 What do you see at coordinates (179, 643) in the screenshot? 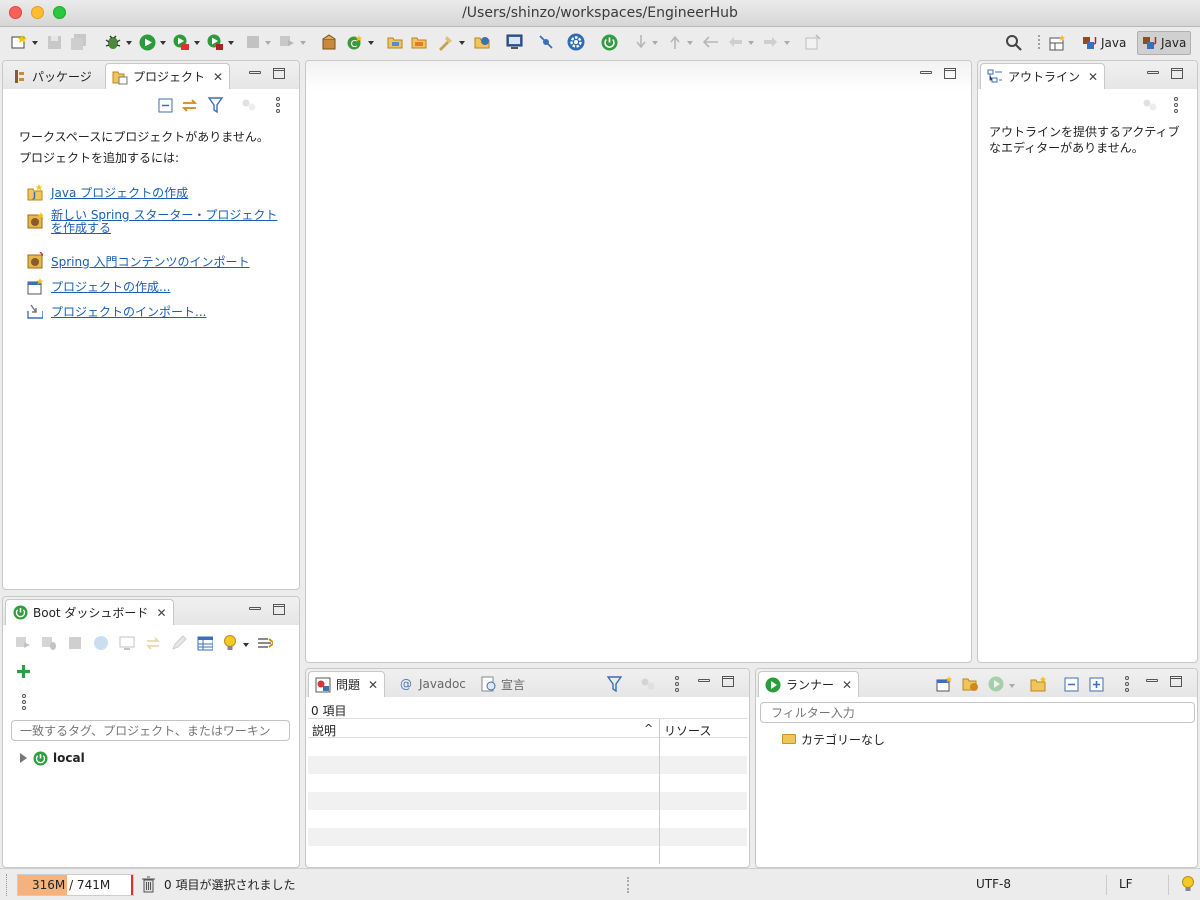
I see `edit-icon` at bounding box center [179, 643].